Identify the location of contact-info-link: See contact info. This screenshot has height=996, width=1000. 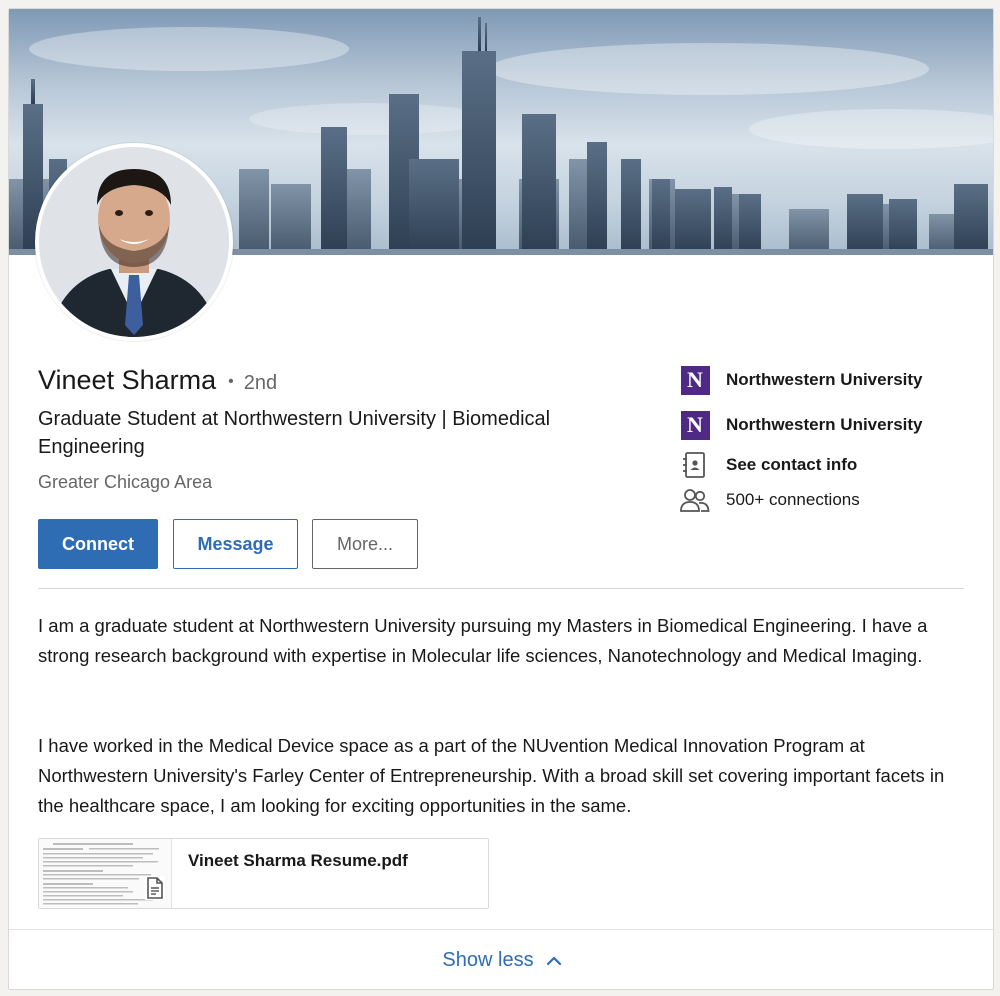
(768, 465).